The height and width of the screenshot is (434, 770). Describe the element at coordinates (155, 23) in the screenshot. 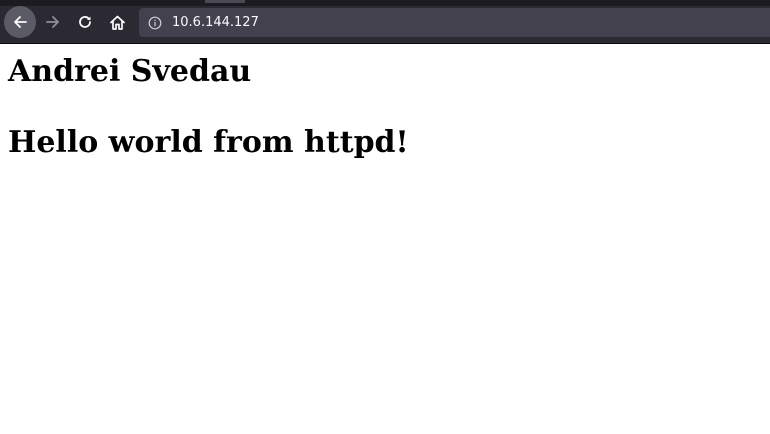

I see `info-icon` at that location.